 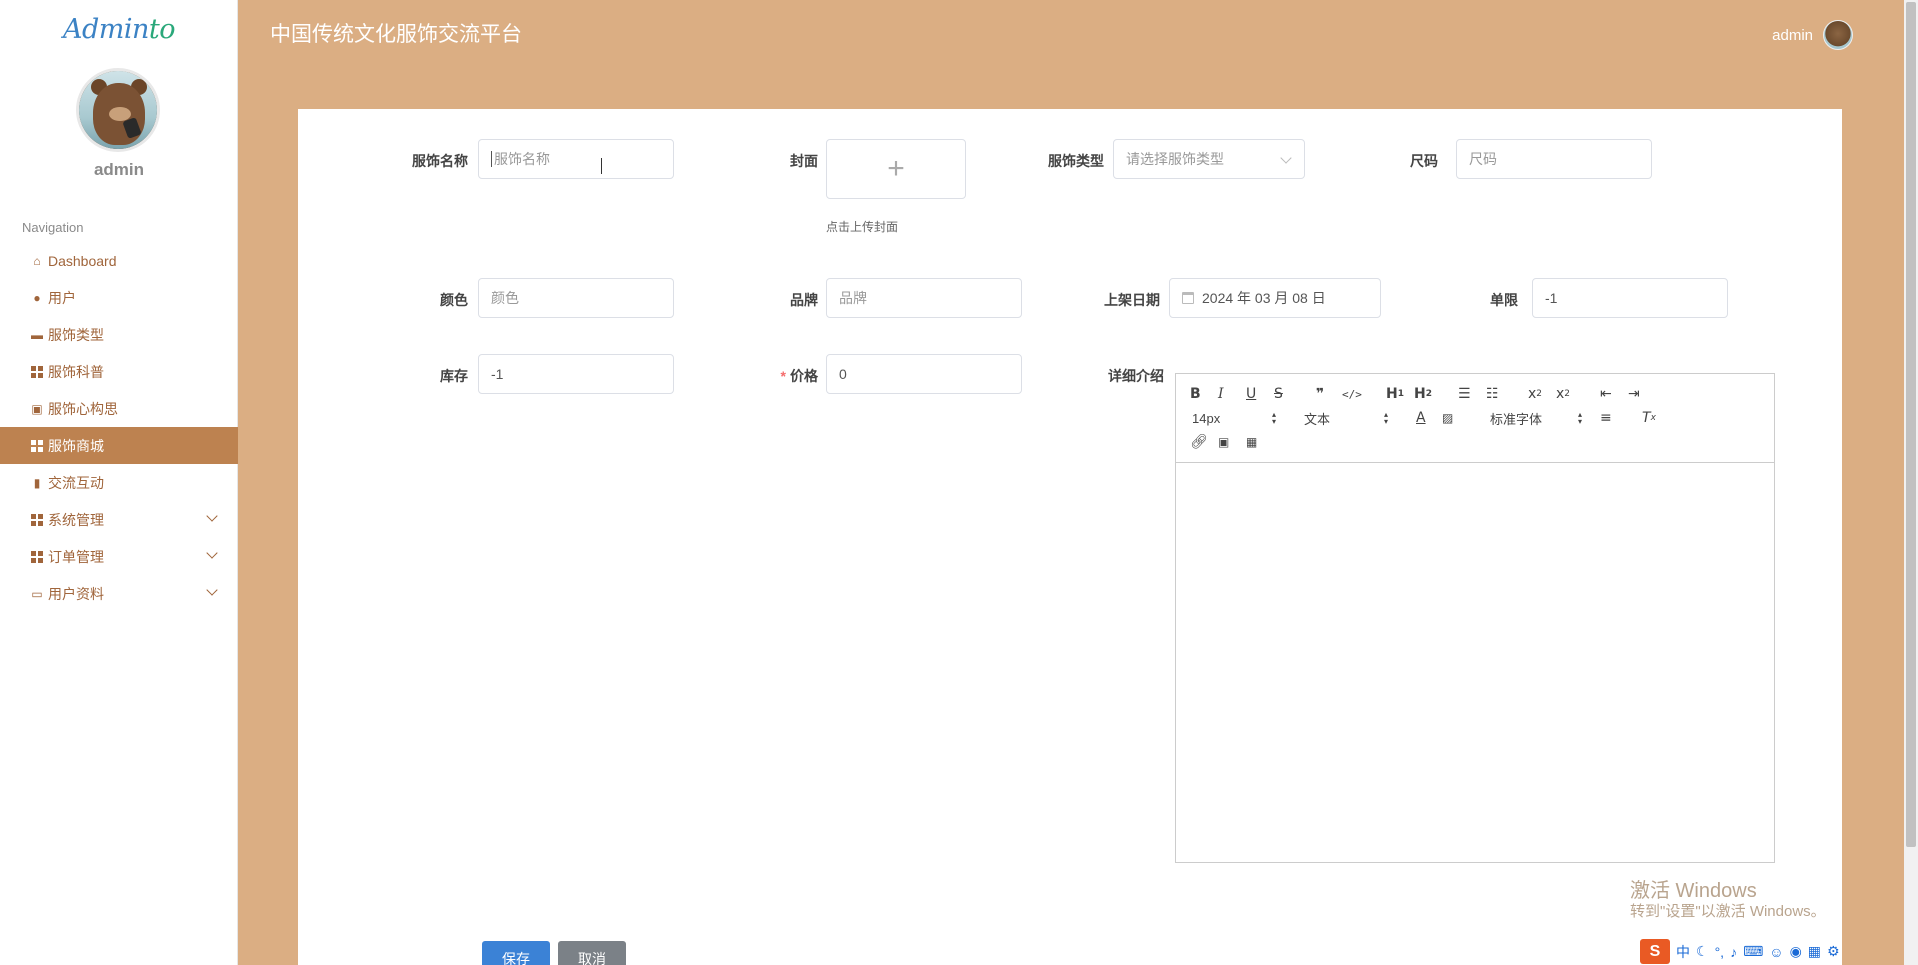 What do you see at coordinates (1264, 298) in the screenshot?
I see `date-value: 2024 年 03 月 08 日` at bounding box center [1264, 298].